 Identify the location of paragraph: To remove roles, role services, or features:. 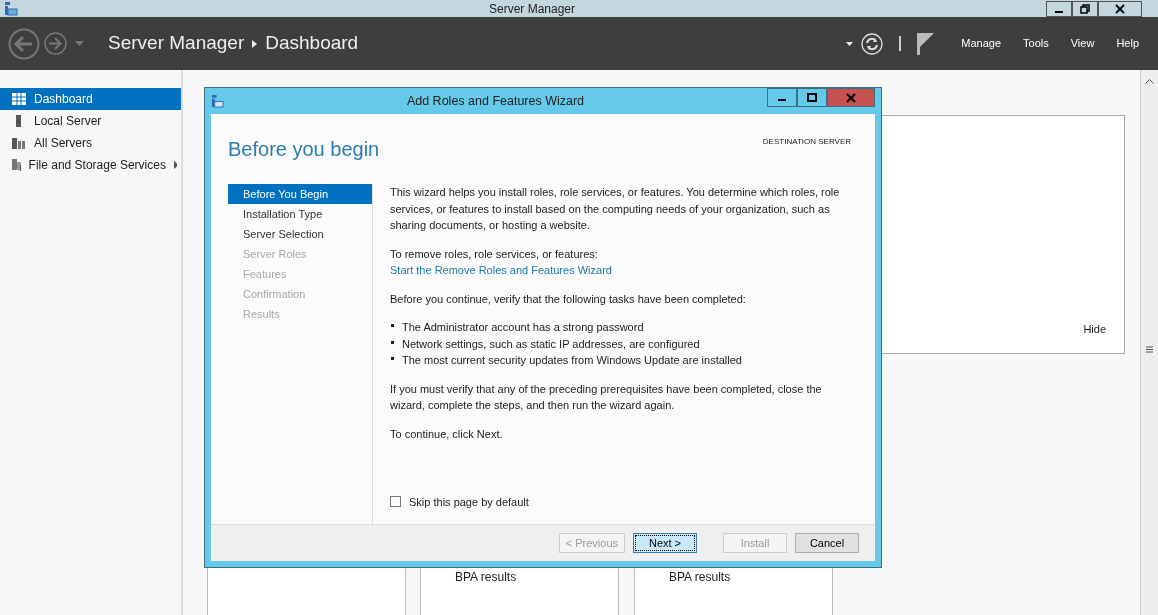
(494, 254).